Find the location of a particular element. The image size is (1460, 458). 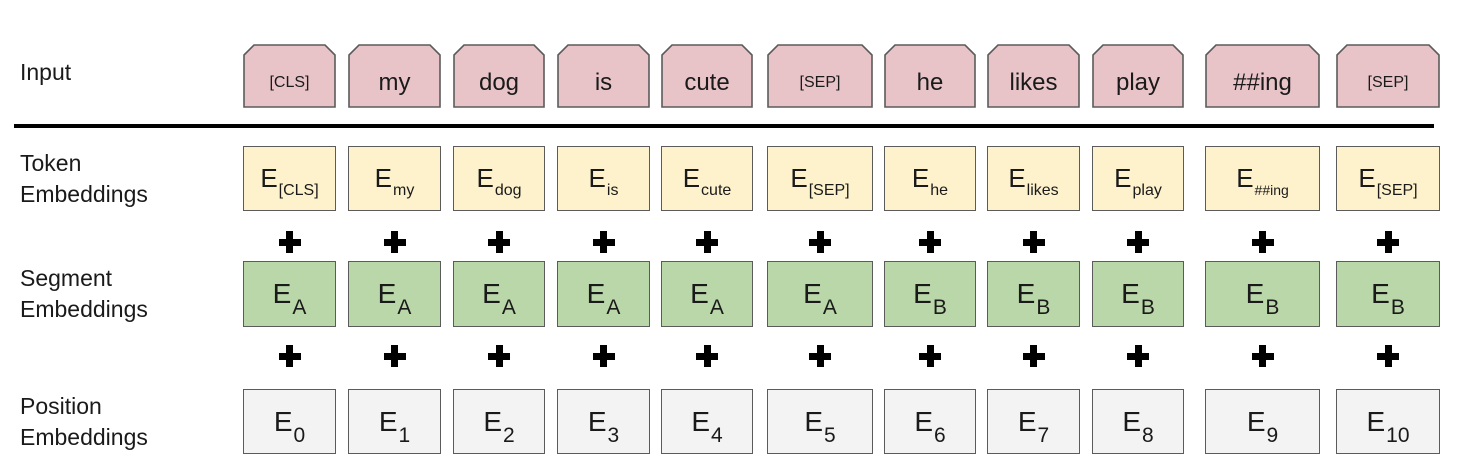

input-token-box: likes is located at coordinates (1033, 76).